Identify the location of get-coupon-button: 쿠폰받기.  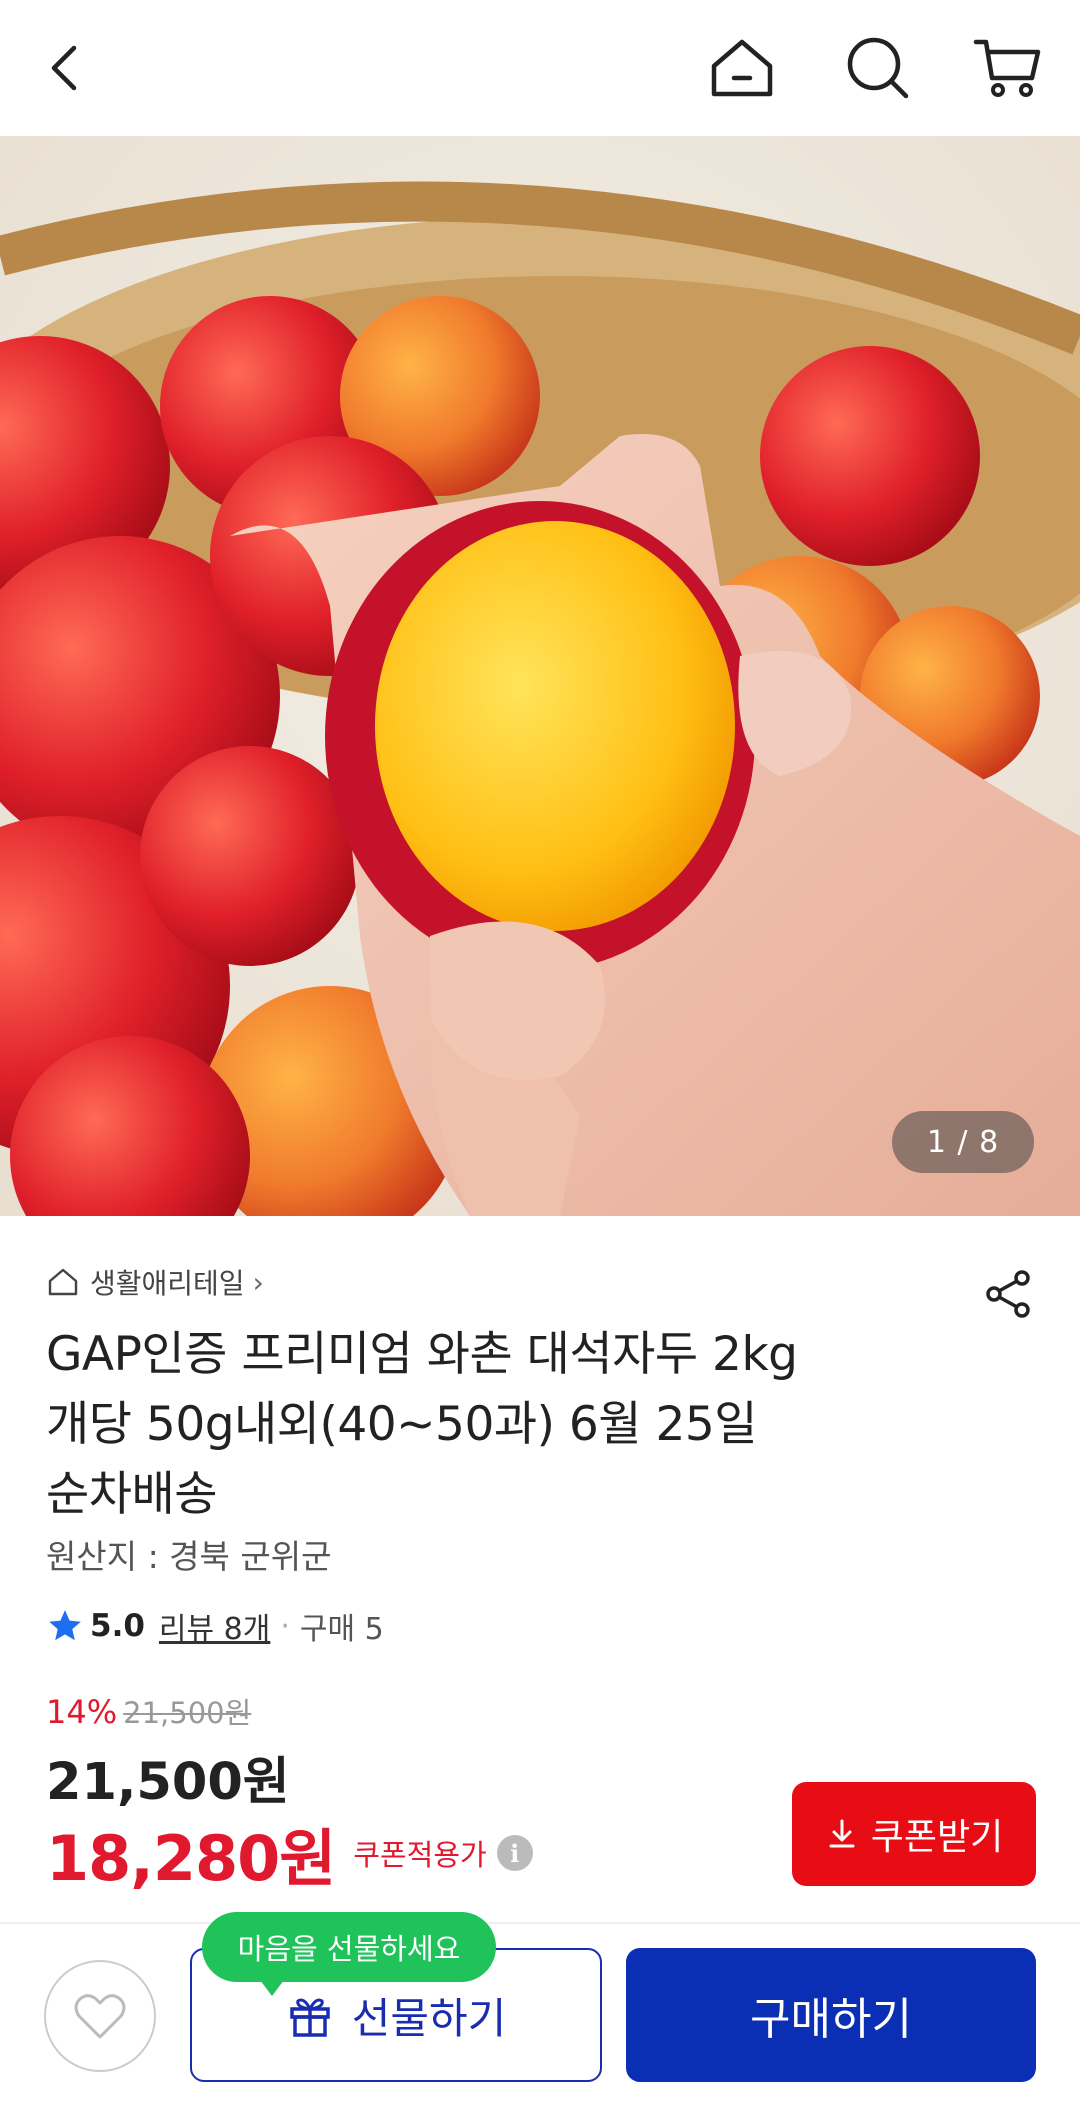
(914, 1834).